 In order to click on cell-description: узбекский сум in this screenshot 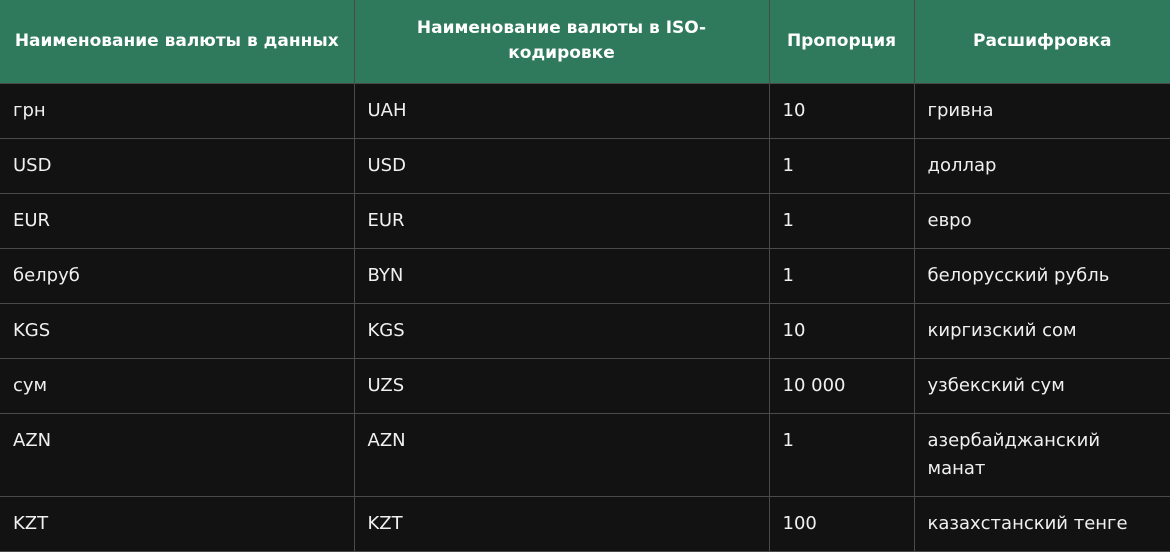, I will do `click(1042, 386)`.